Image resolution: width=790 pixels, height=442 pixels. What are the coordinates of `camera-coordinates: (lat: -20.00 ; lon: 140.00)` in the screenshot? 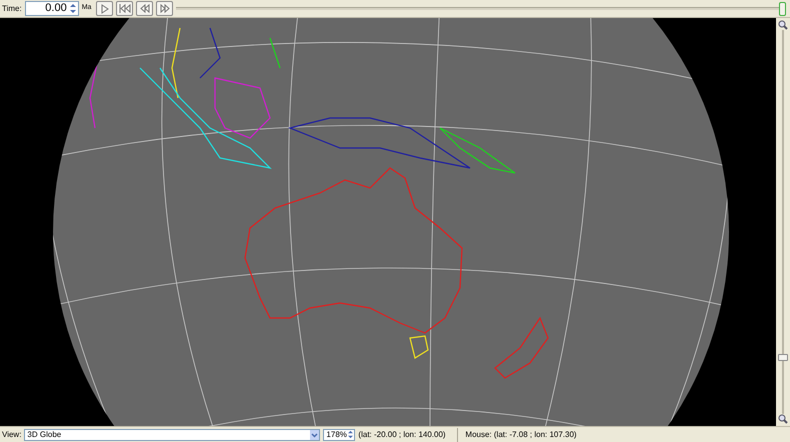 It's located at (402, 434).